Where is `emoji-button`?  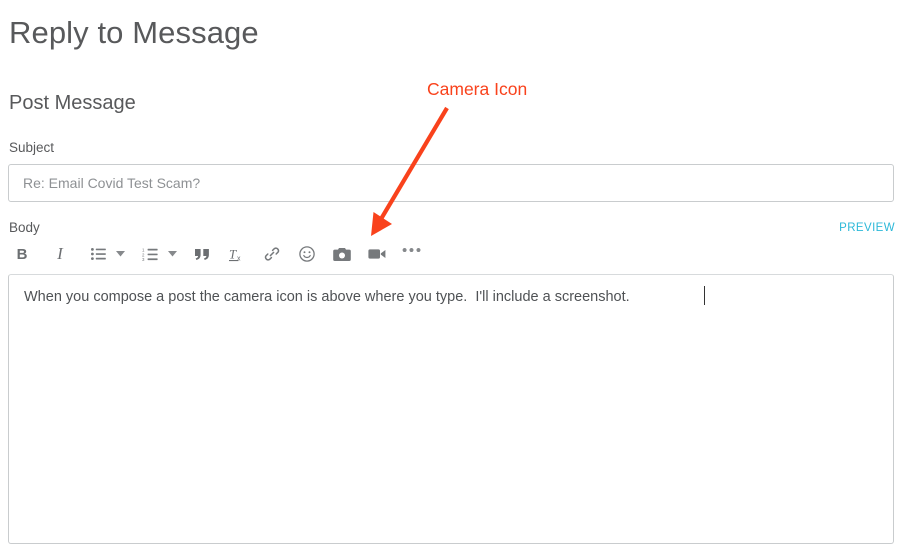
emoji-button is located at coordinates (307, 254).